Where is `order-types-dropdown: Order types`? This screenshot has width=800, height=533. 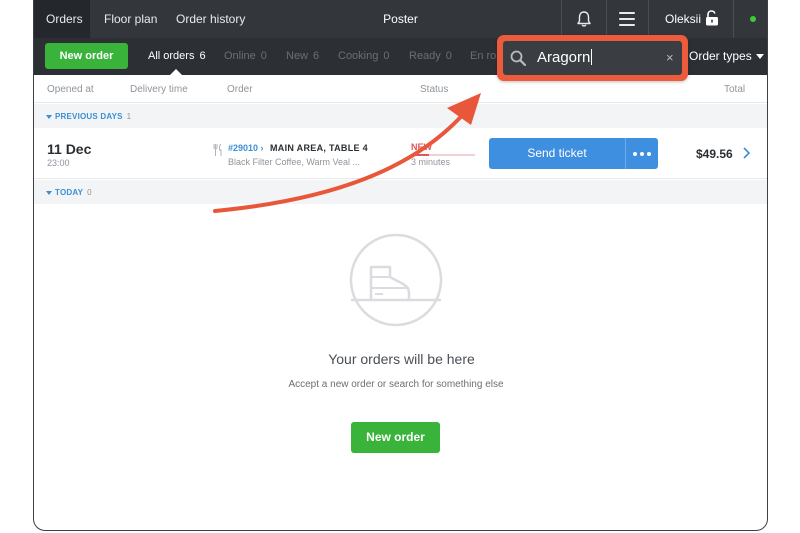
order-types-dropdown: Order types is located at coordinates (726, 56).